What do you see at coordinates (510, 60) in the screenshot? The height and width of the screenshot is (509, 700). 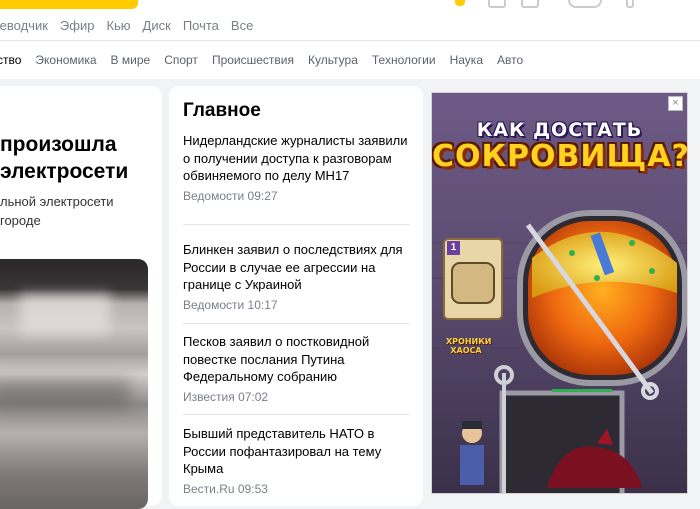 I see `tab-auto: Авто` at bounding box center [510, 60].